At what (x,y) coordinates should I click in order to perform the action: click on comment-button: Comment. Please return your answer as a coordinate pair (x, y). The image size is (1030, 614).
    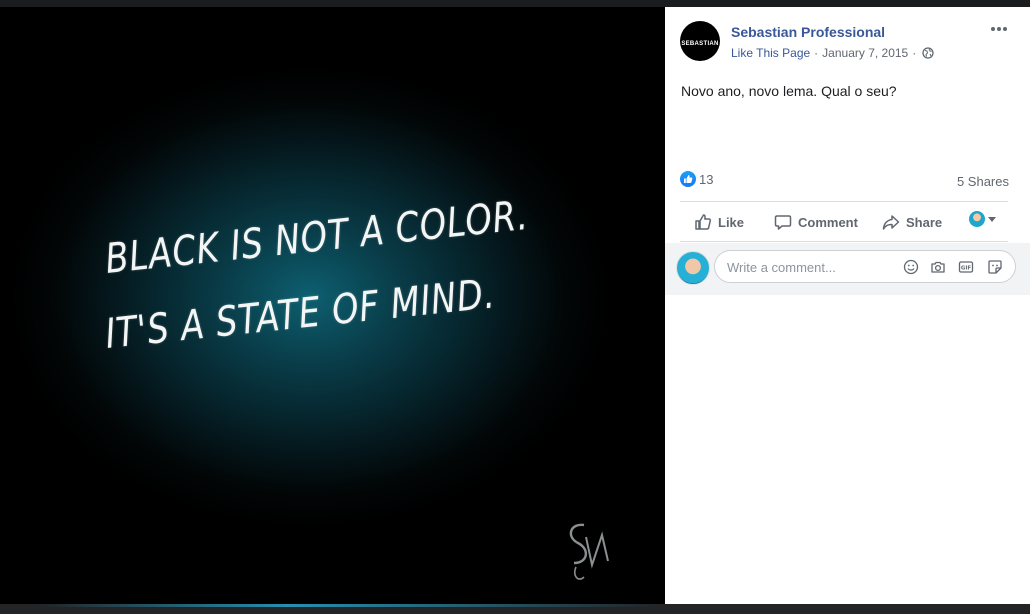
    Looking at the image, I should click on (816, 222).